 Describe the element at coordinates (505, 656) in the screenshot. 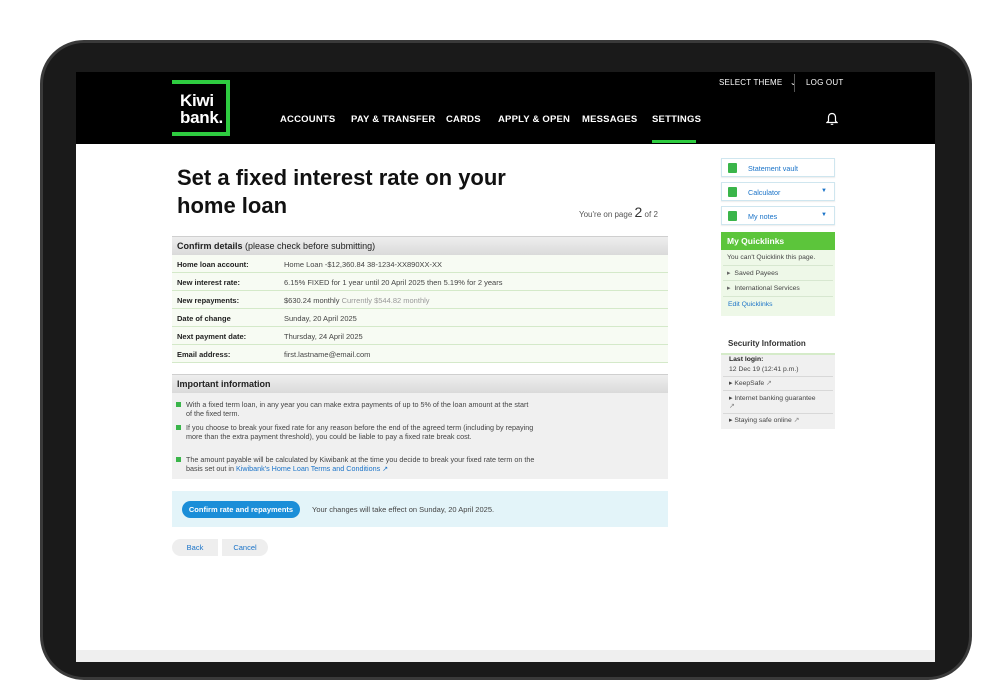

I see `footer-band` at that location.